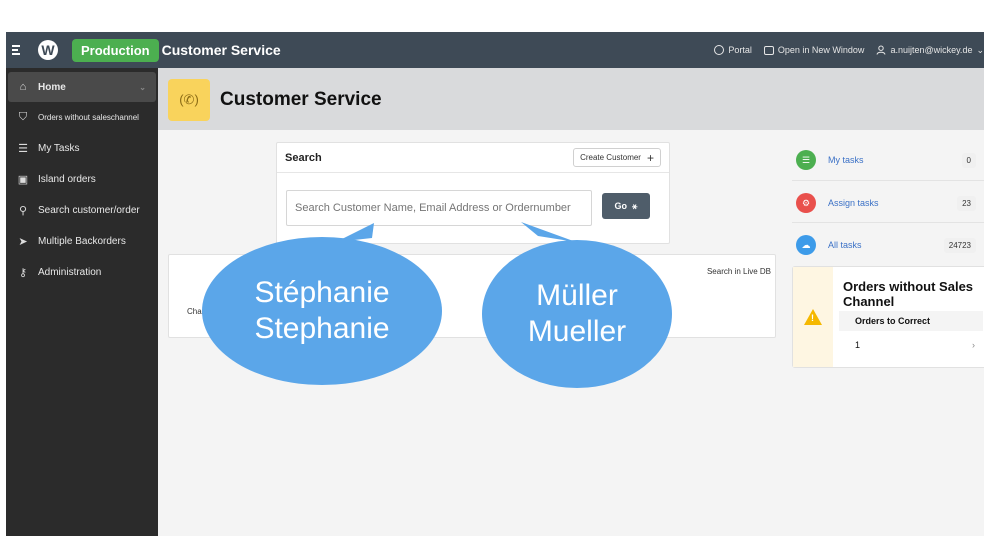 The image size is (984, 556). I want to click on sidebar-item-multiple-backorders: ➤ Multiple Backorders, so click(82, 241).